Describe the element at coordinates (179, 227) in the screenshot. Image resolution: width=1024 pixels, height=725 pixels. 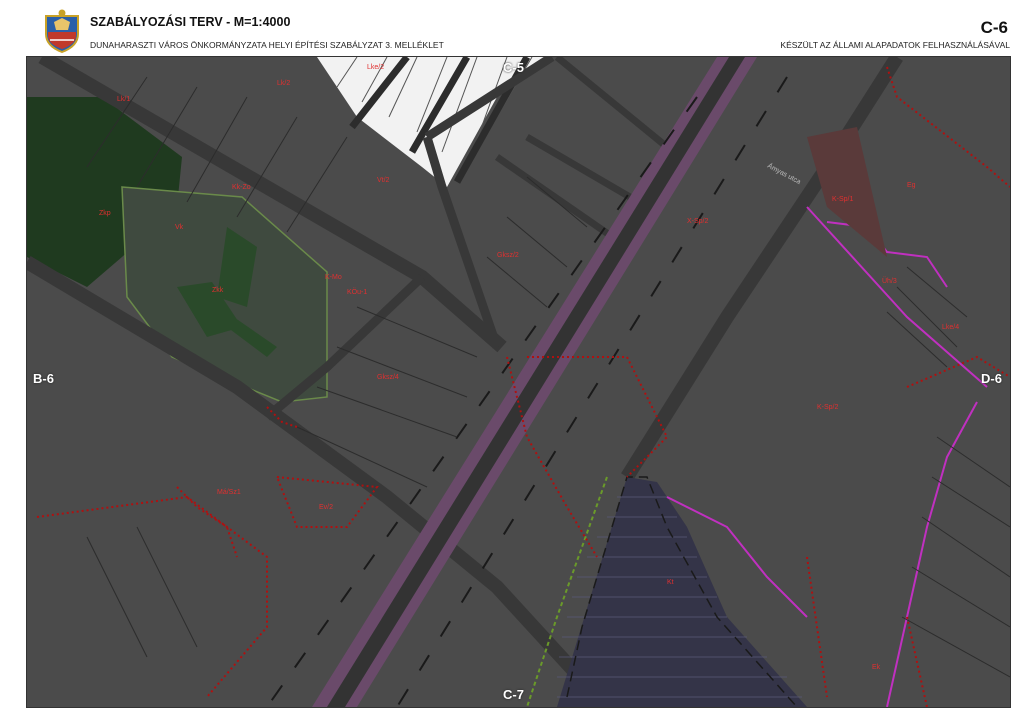
I see `zone-label: Vk` at that location.